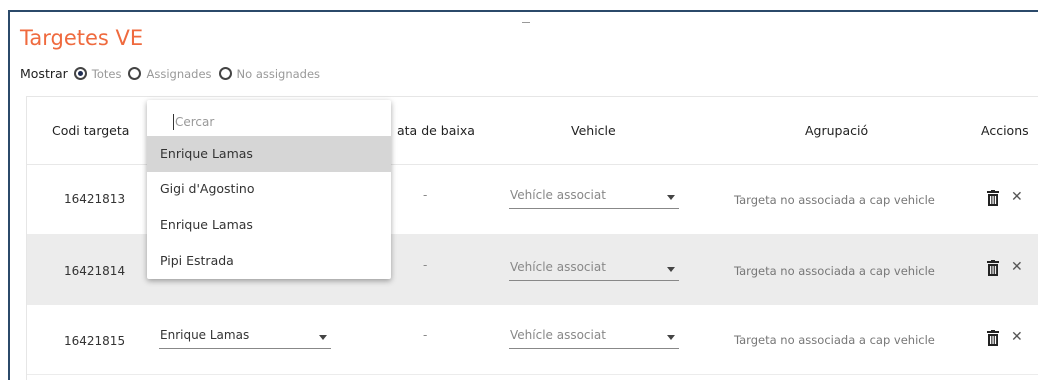 This screenshot has height=380, width=1038. What do you see at coordinates (269, 123) in the screenshot?
I see `dropdown-search-input: Cercar` at bounding box center [269, 123].